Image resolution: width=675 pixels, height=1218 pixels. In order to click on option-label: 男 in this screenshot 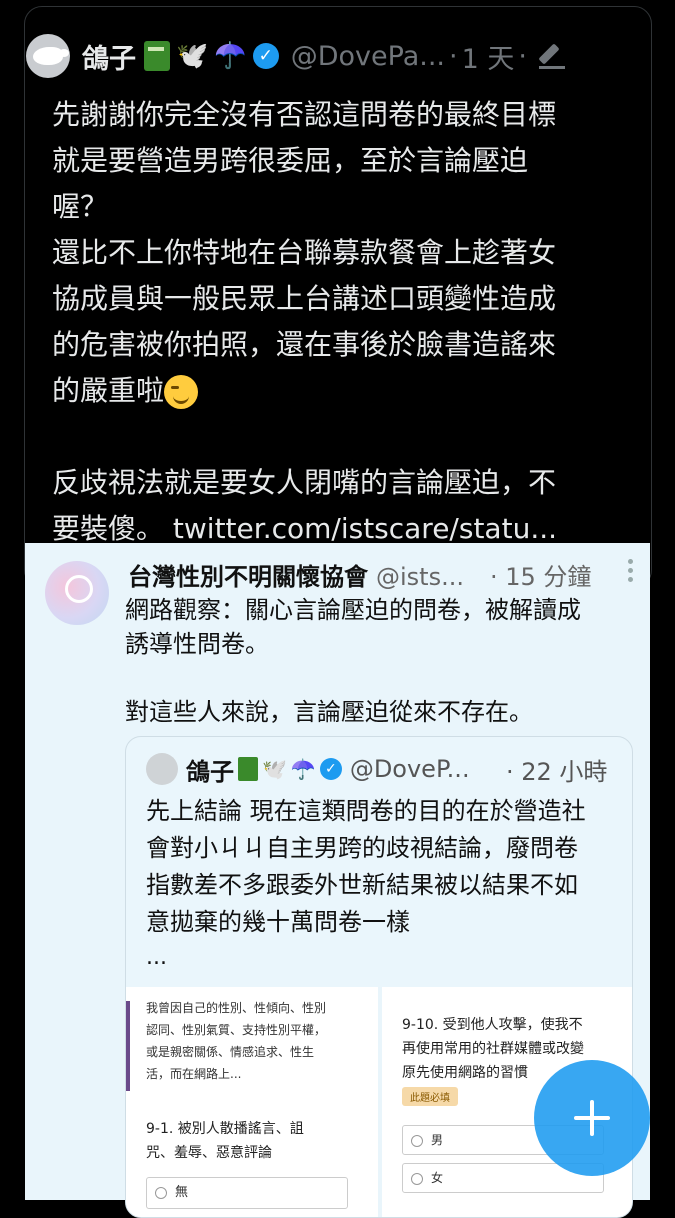, I will do `click(437, 1140)`.